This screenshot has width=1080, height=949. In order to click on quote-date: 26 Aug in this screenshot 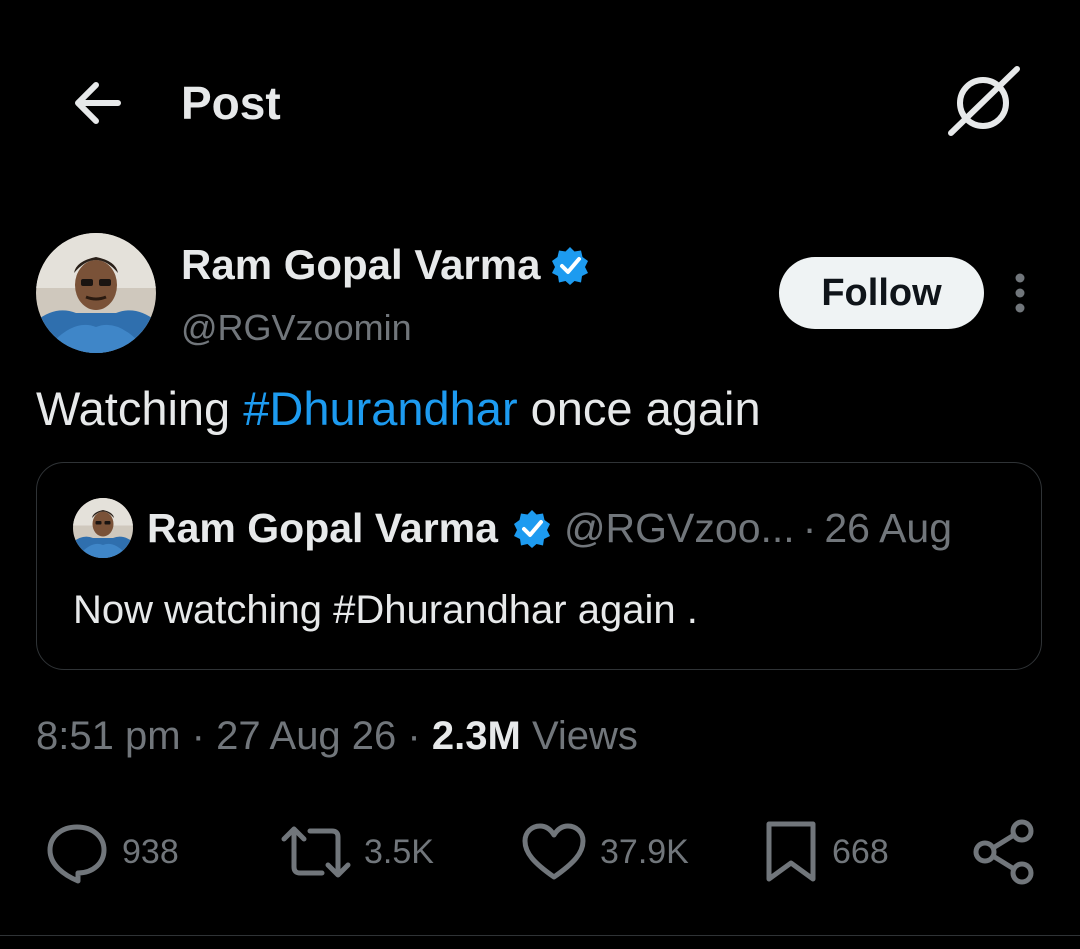, I will do `click(888, 528)`.